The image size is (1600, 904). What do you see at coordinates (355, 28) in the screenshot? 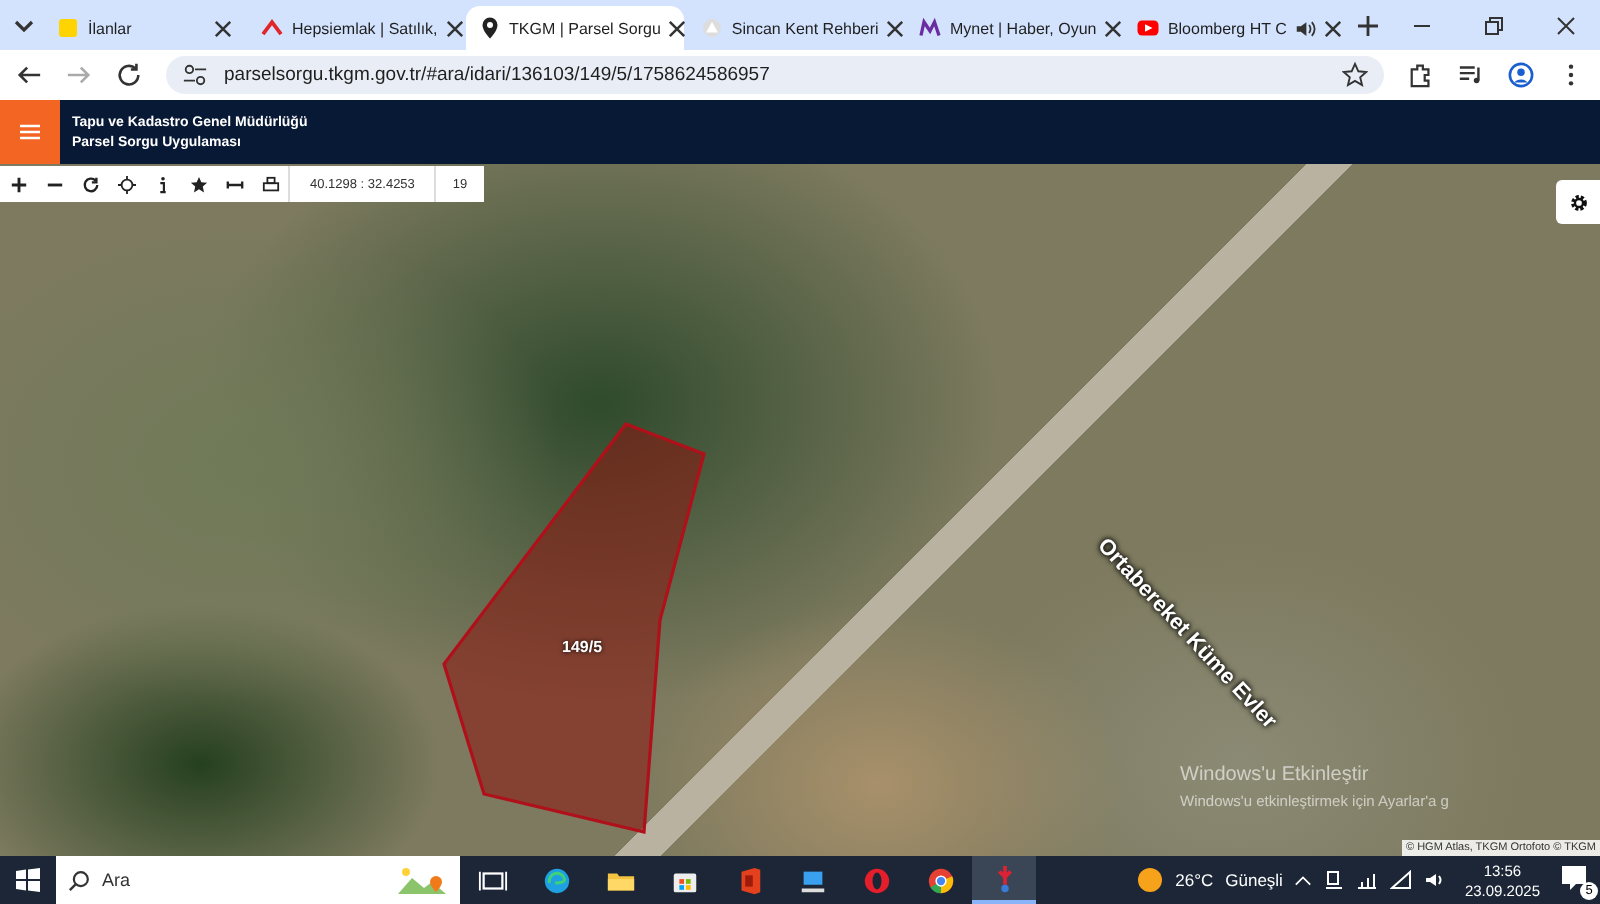
I see `browser-tab: Hepsiemlak | Satılık,` at bounding box center [355, 28].